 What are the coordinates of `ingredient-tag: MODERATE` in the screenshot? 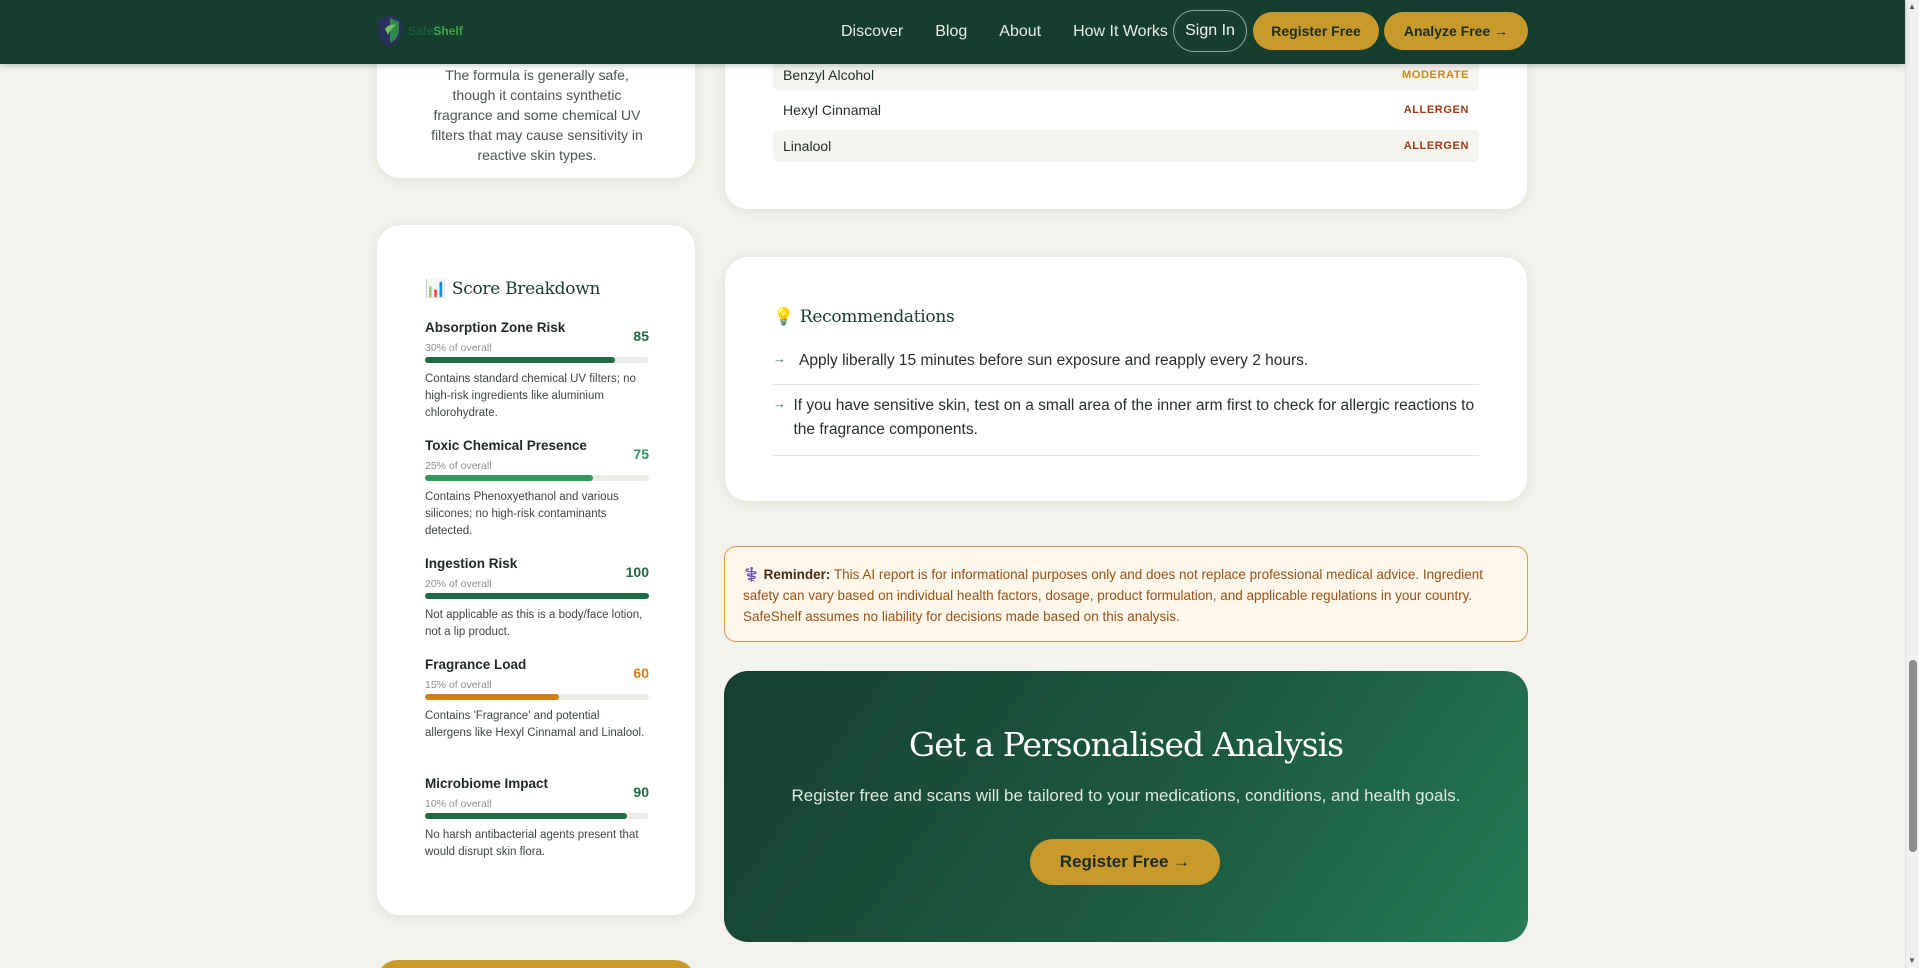 It's located at (1435, 75).